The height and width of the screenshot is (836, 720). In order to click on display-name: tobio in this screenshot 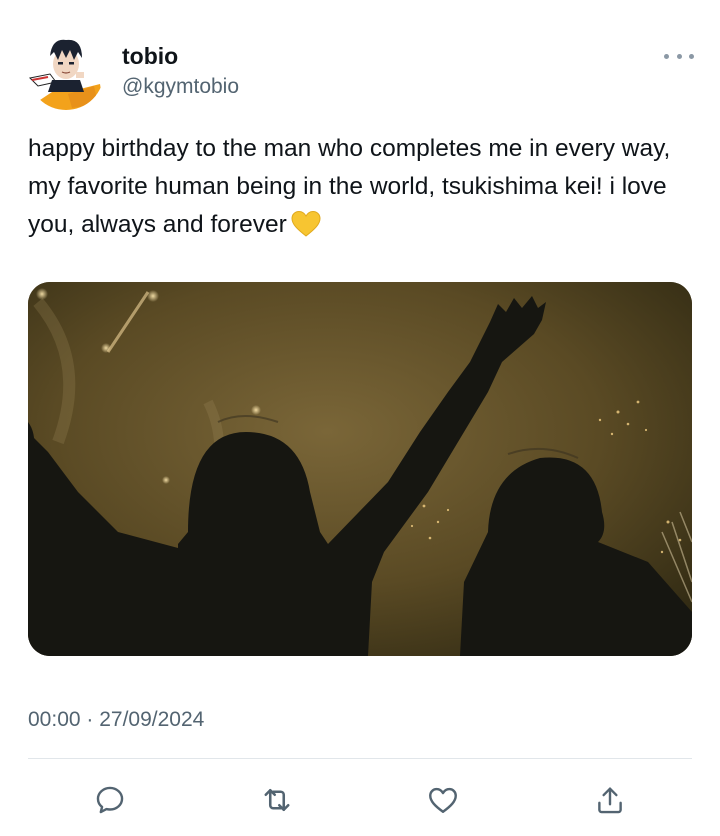, I will do `click(180, 56)`.